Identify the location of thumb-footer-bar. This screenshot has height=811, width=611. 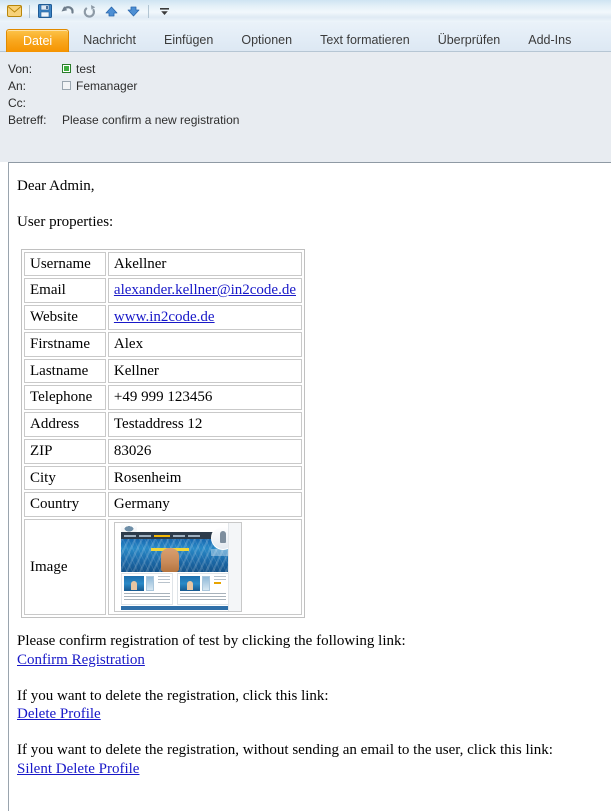
(174, 608).